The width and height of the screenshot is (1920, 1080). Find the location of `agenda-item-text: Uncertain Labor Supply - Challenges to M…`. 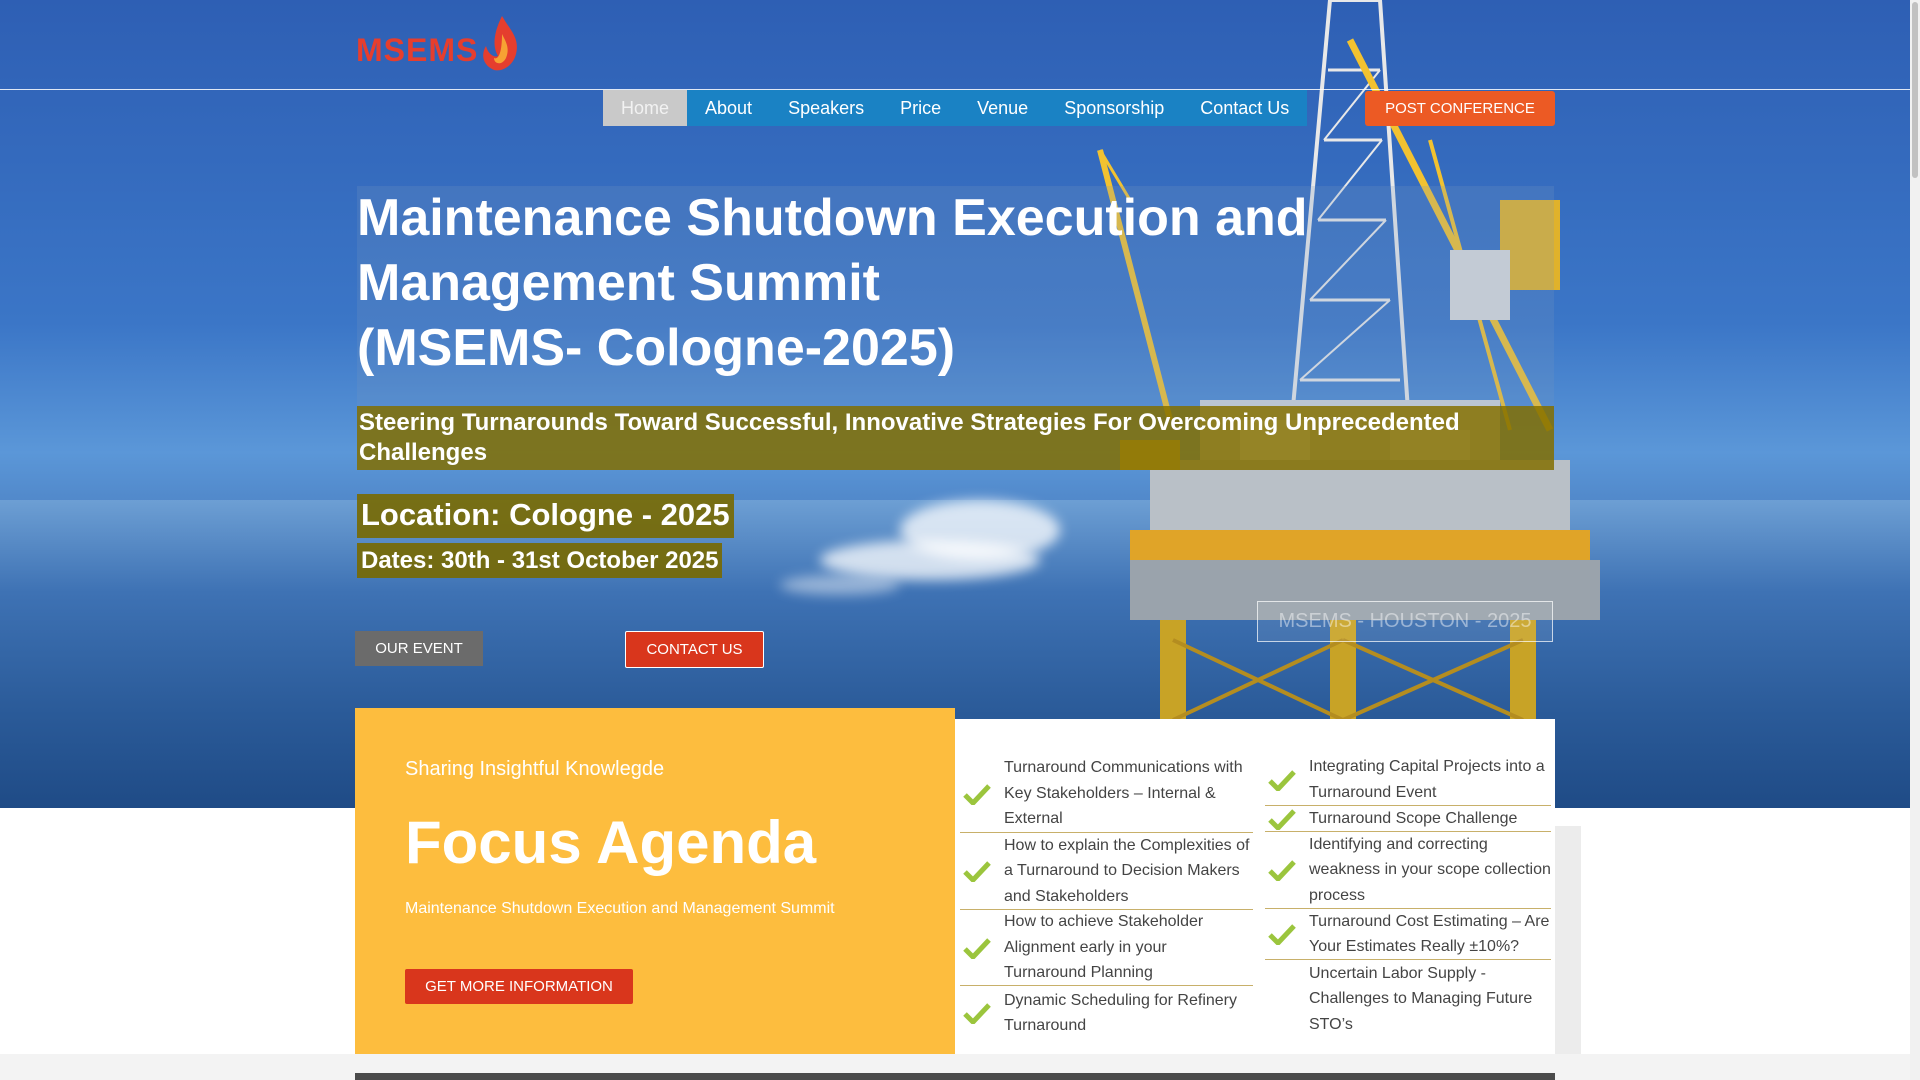

agenda-item-text: Uncertain Labor Supply - Challenges to M… is located at coordinates (1421, 998).